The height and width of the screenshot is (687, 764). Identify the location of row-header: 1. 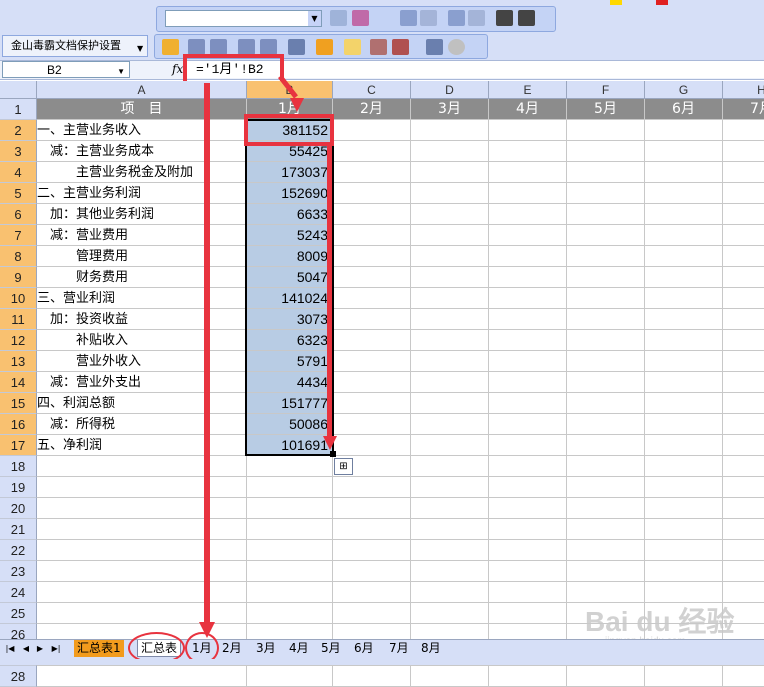
(18, 109).